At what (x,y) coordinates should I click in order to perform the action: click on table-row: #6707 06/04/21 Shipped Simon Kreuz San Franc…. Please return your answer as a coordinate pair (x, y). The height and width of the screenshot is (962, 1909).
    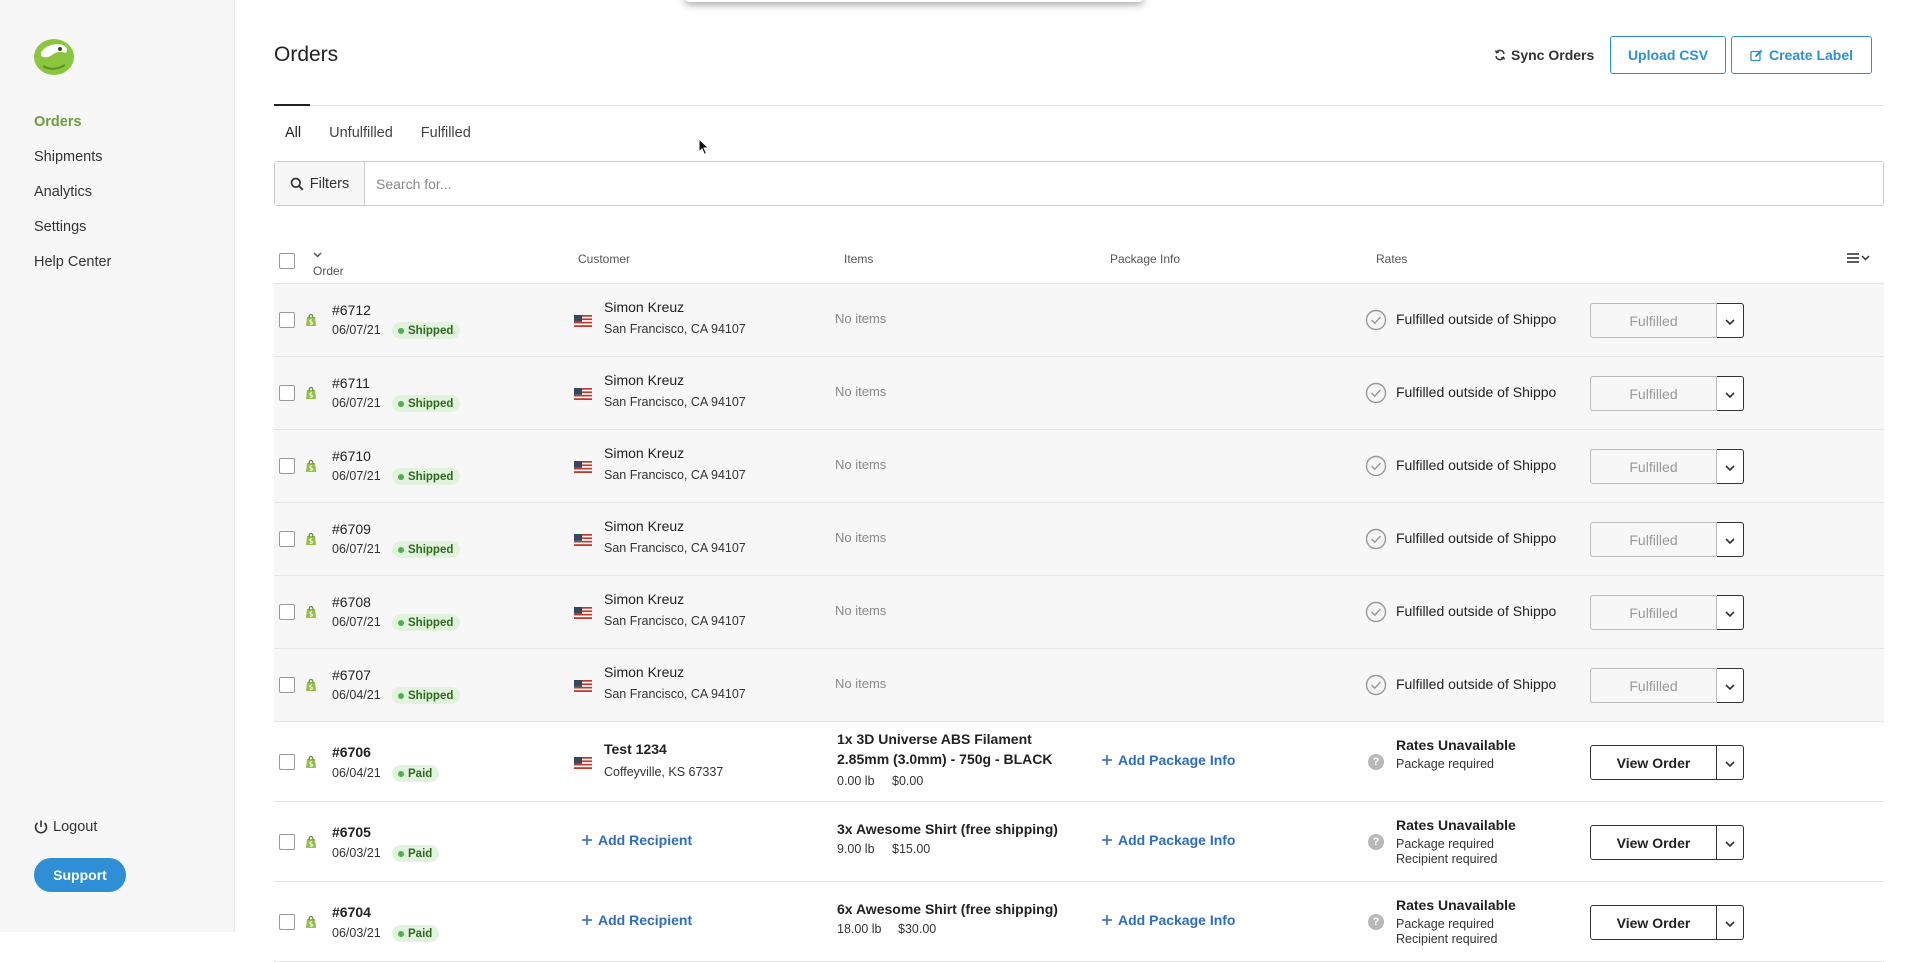
    Looking at the image, I should click on (1079, 685).